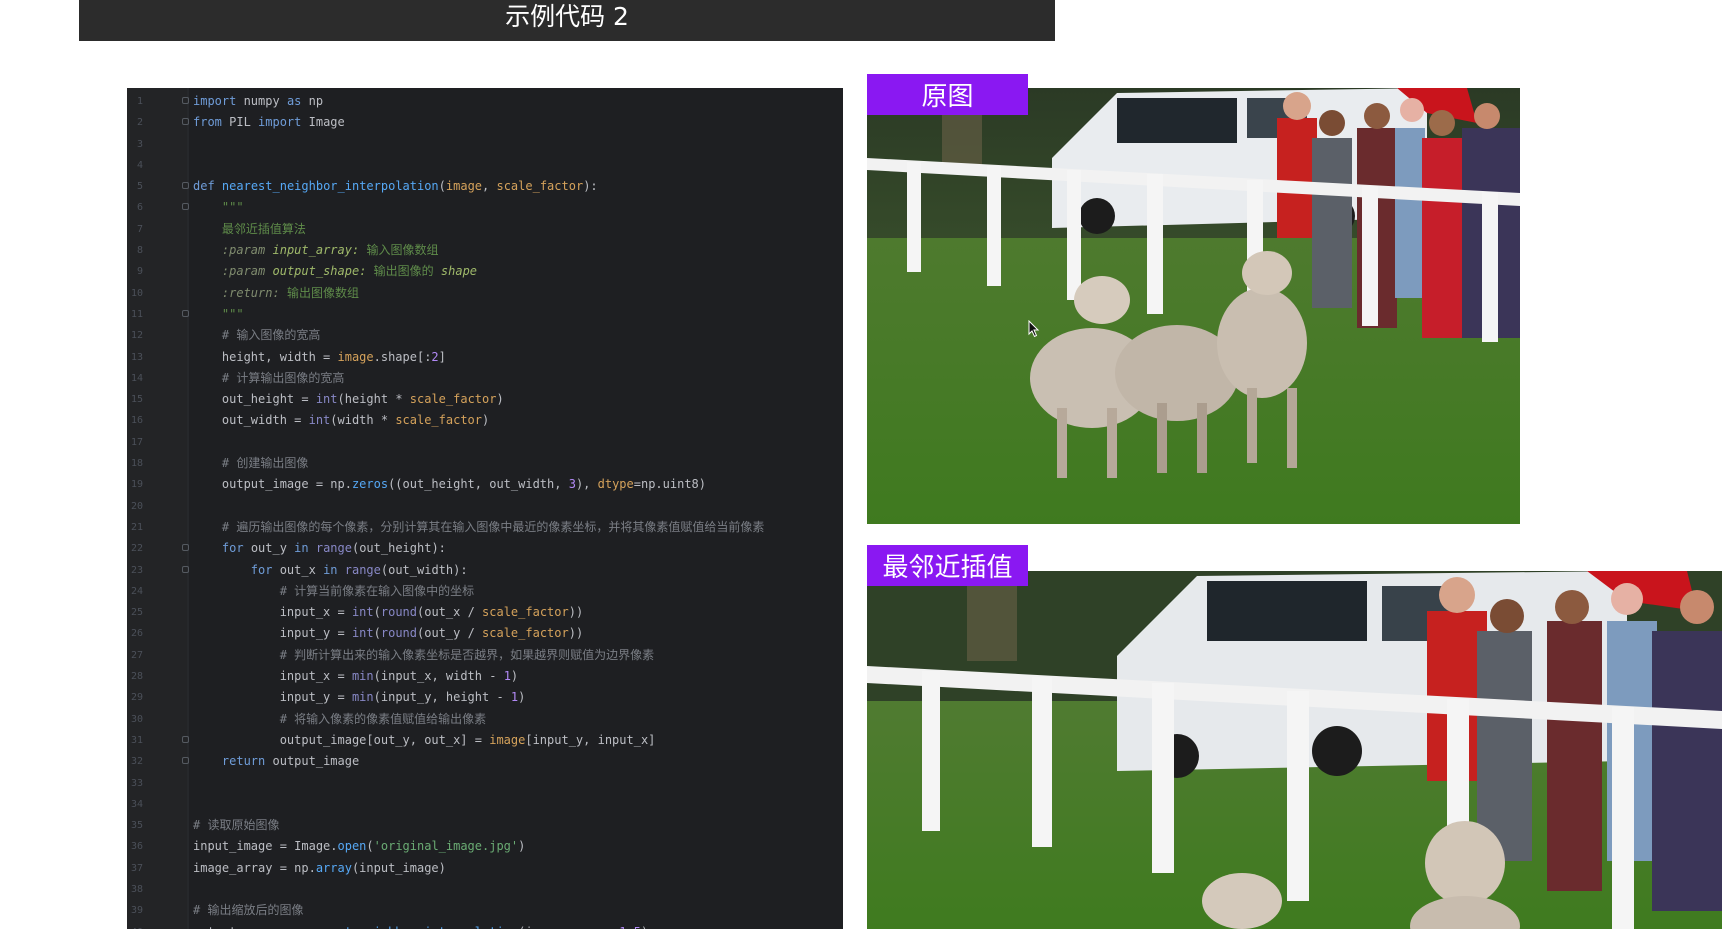  I want to click on line-number: 5, so click(139, 187).